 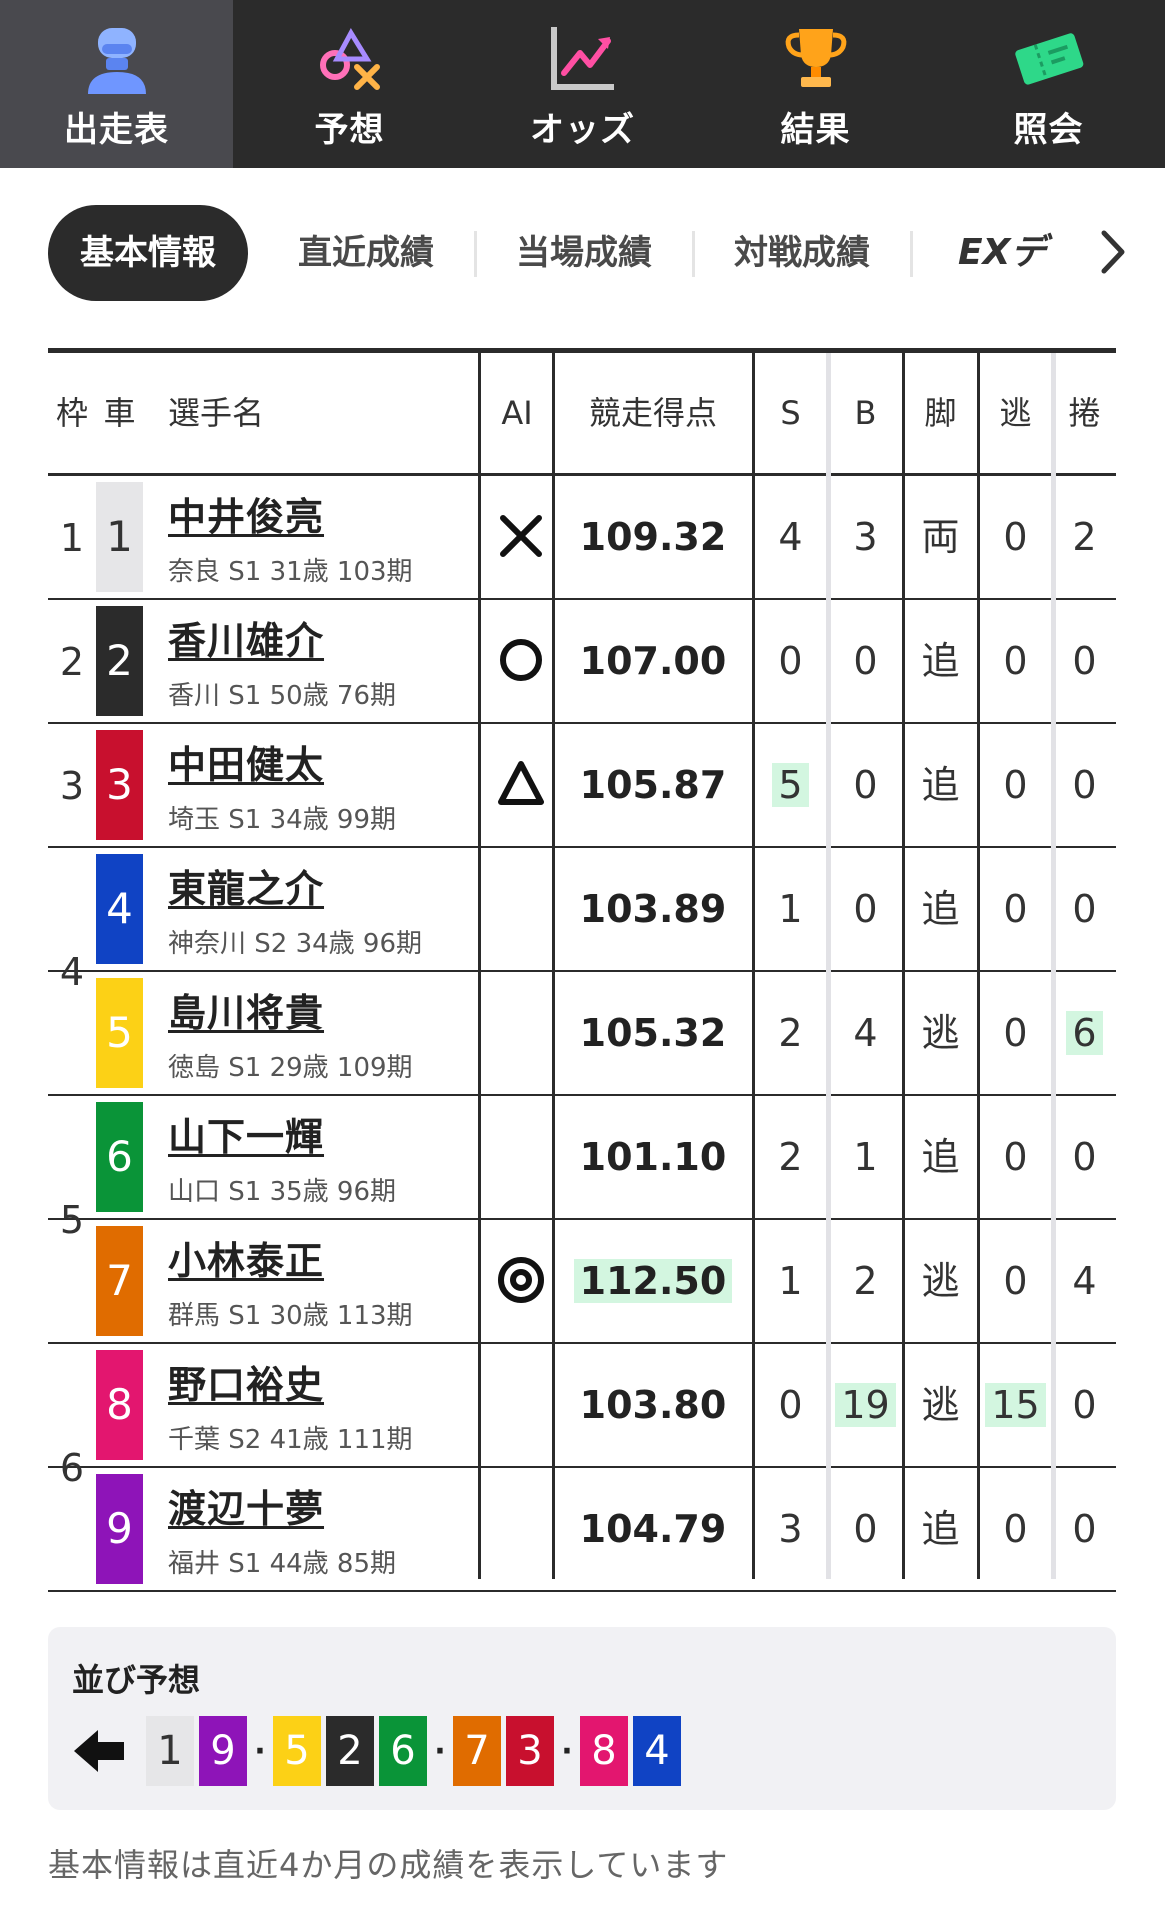 I want to click on player-info: 東龍之介 神奈川 S2 34歳 96期, so click(x=295, y=909).